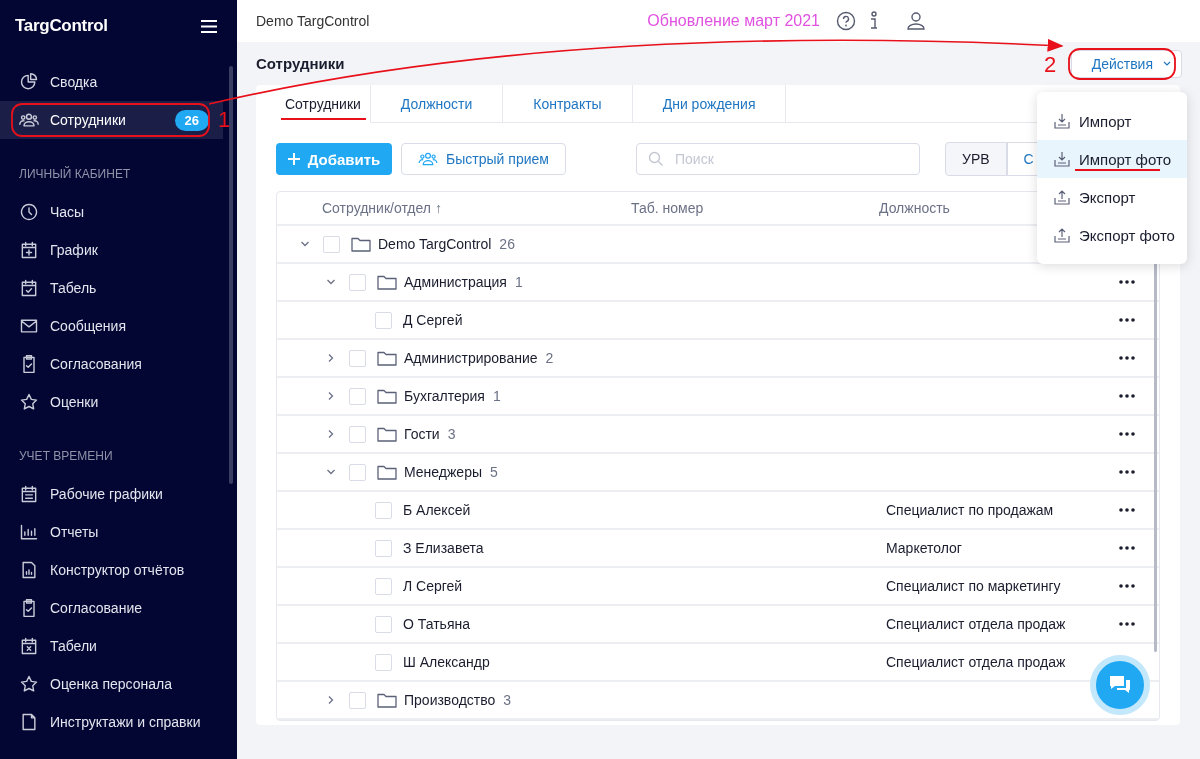  Describe the element at coordinates (549, 358) in the screenshot. I see `member-count: 2` at that location.